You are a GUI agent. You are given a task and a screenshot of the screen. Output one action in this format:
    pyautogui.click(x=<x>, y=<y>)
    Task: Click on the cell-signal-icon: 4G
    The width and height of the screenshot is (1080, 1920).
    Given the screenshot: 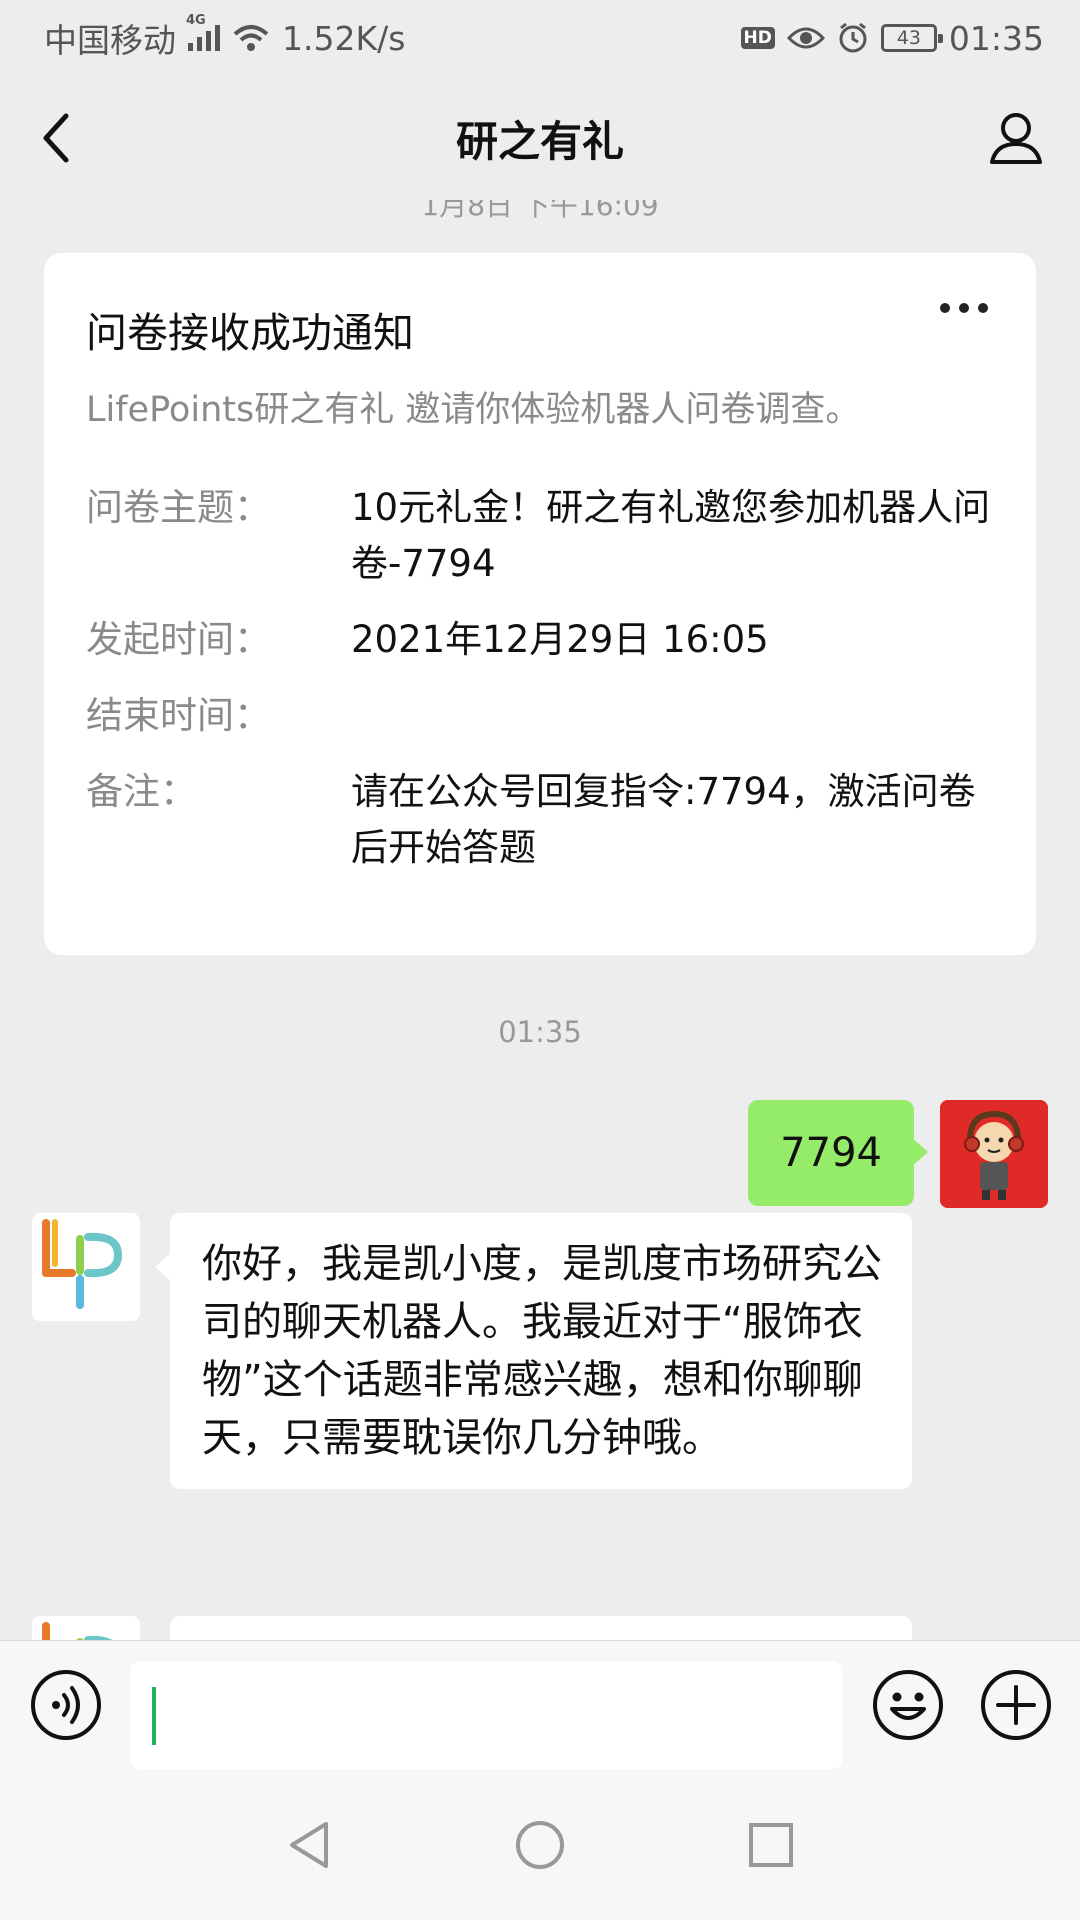 What is the action you would take?
    pyautogui.click(x=203, y=32)
    